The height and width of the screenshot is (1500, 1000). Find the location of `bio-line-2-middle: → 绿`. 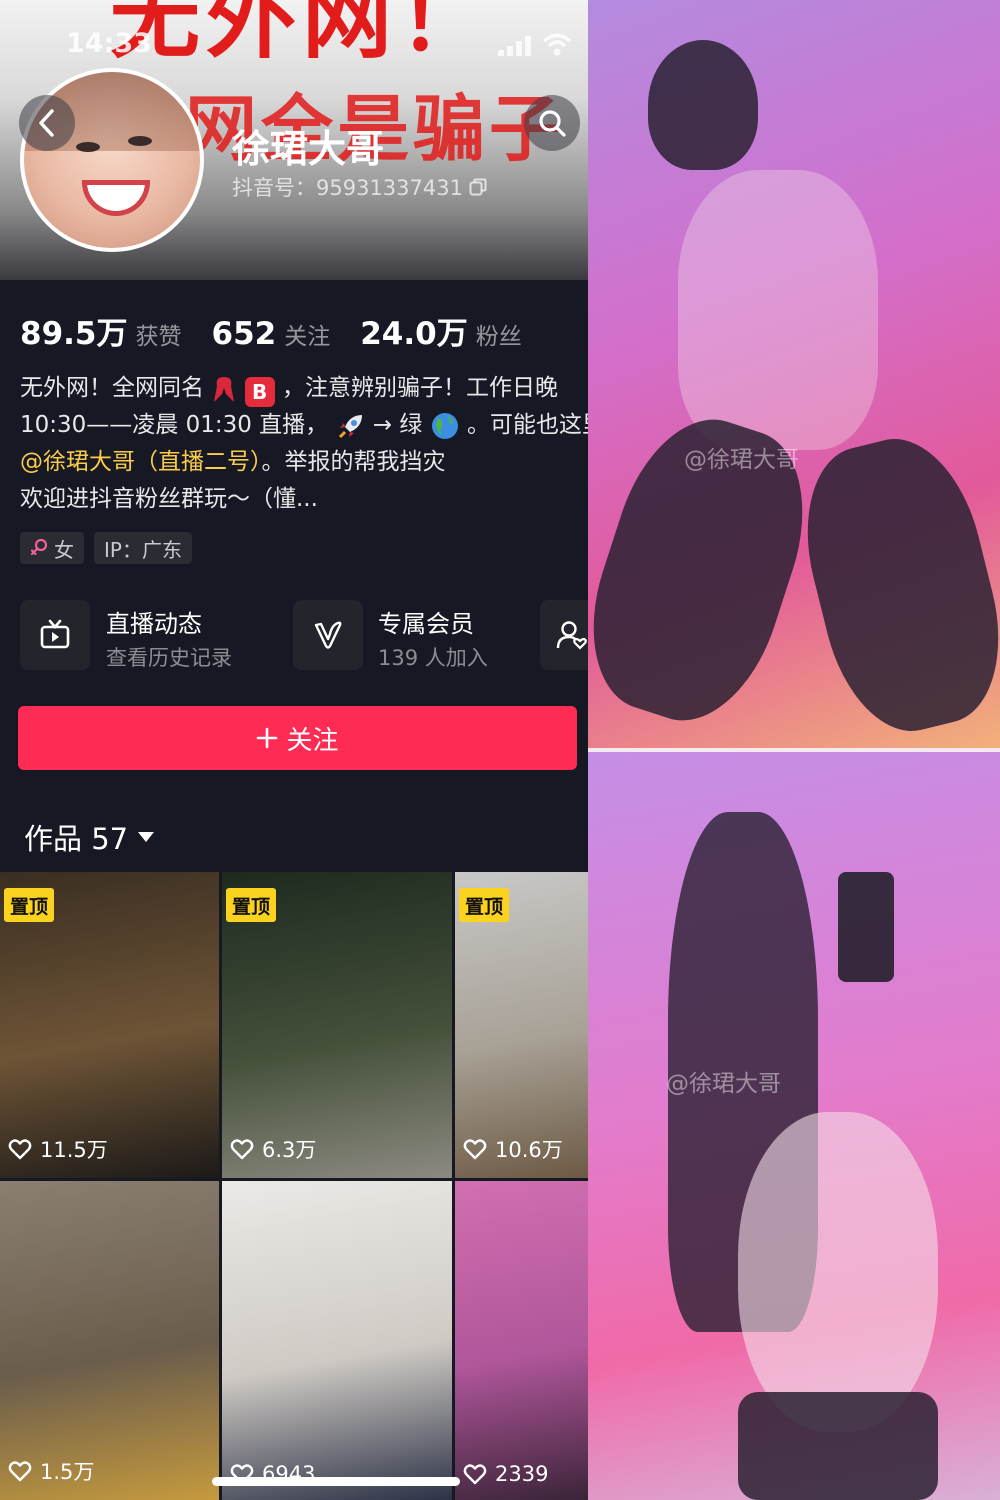

bio-line-2-middle: → 绿 is located at coordinates (397, 425).